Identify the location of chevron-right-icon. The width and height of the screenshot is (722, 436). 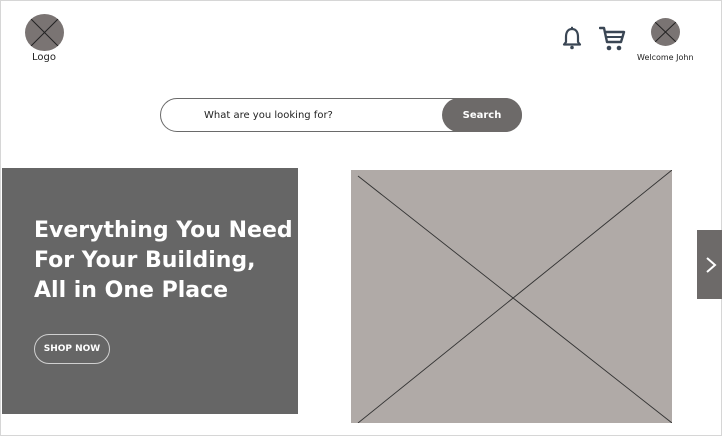
(711, 265).